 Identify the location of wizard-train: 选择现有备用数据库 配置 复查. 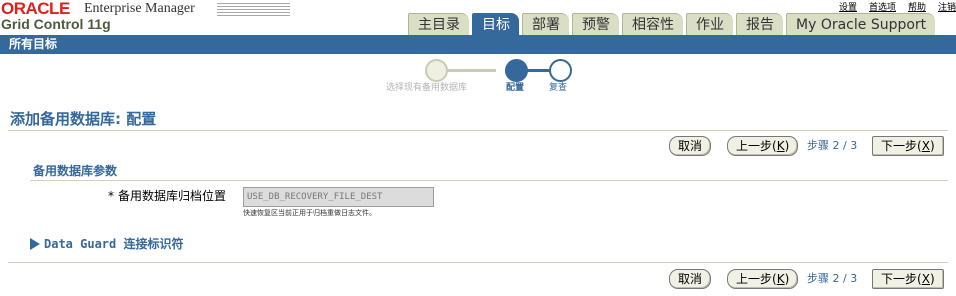
(490, 78).